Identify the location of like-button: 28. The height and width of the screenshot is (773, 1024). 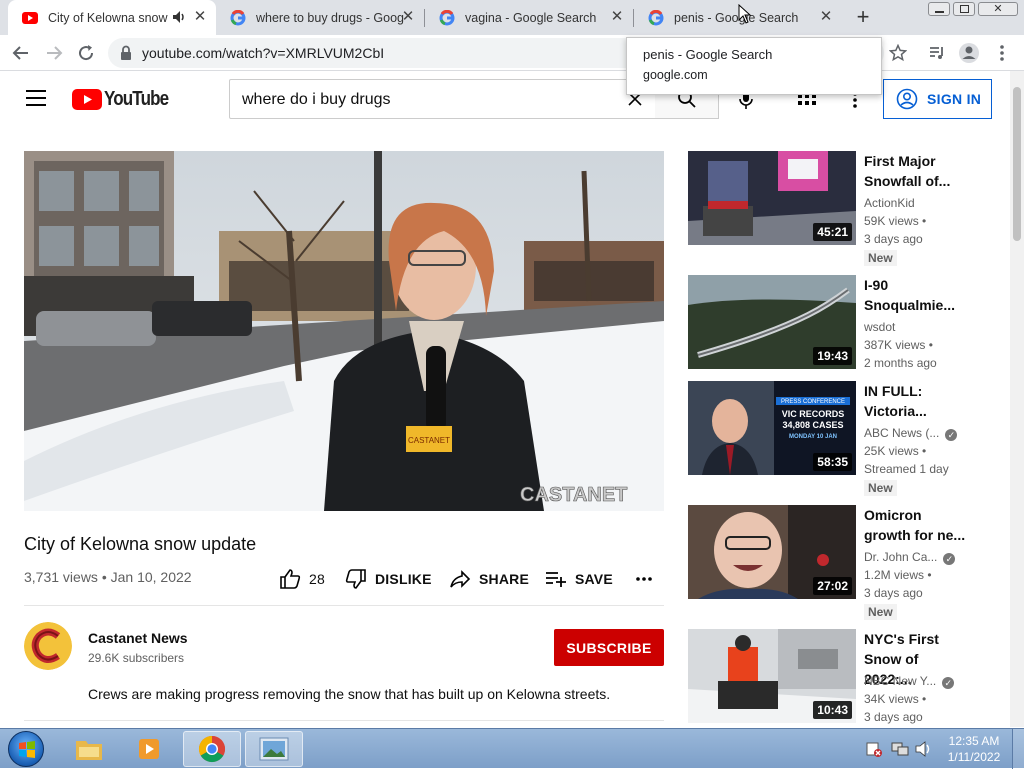
(302, 579).